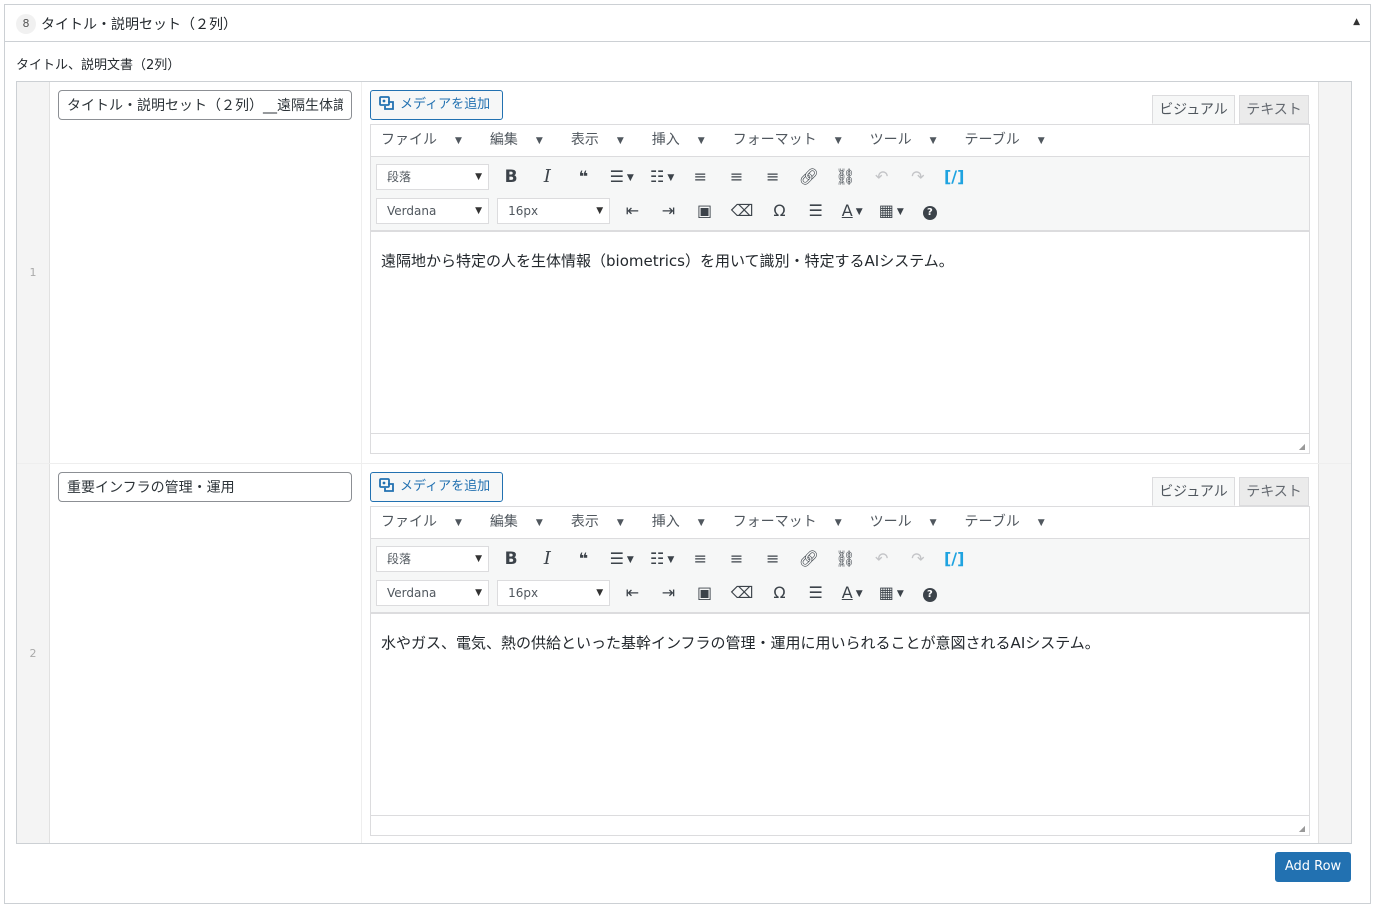 Image resolution: width=1376 pixels, height=907 pixels. I want to click on row-handle: 1, so click(33, 272).